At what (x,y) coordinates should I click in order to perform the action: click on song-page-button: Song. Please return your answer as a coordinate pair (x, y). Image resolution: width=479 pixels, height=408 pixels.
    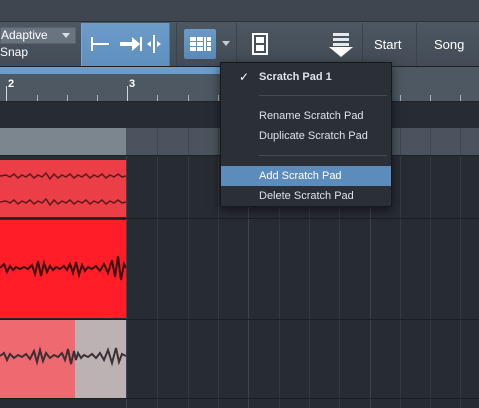
    Looking at the image, I should click on (449, 44).